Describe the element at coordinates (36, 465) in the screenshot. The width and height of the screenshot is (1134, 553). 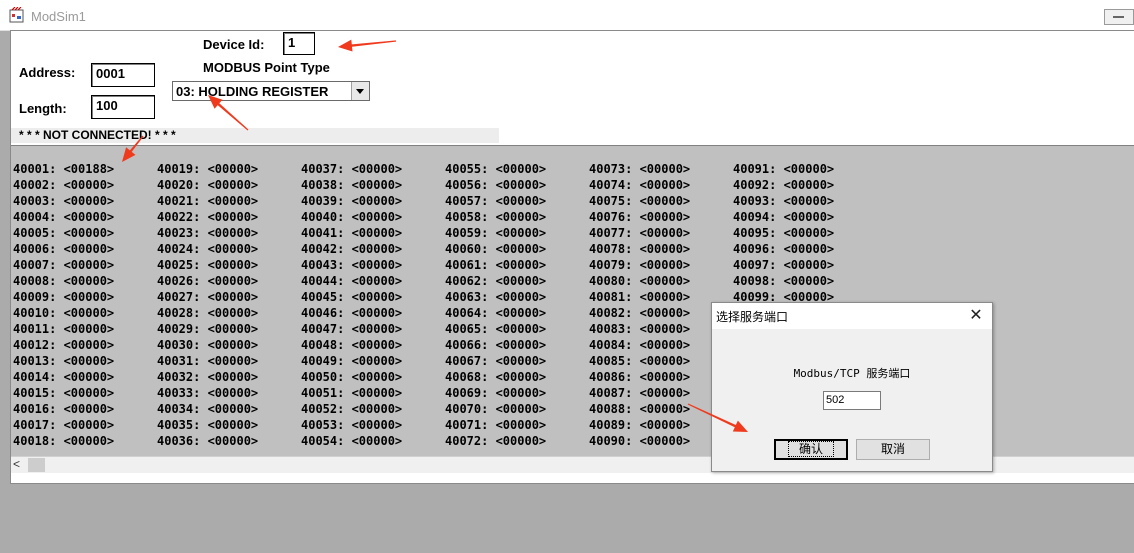
I see `scroll-thumb` at that location.